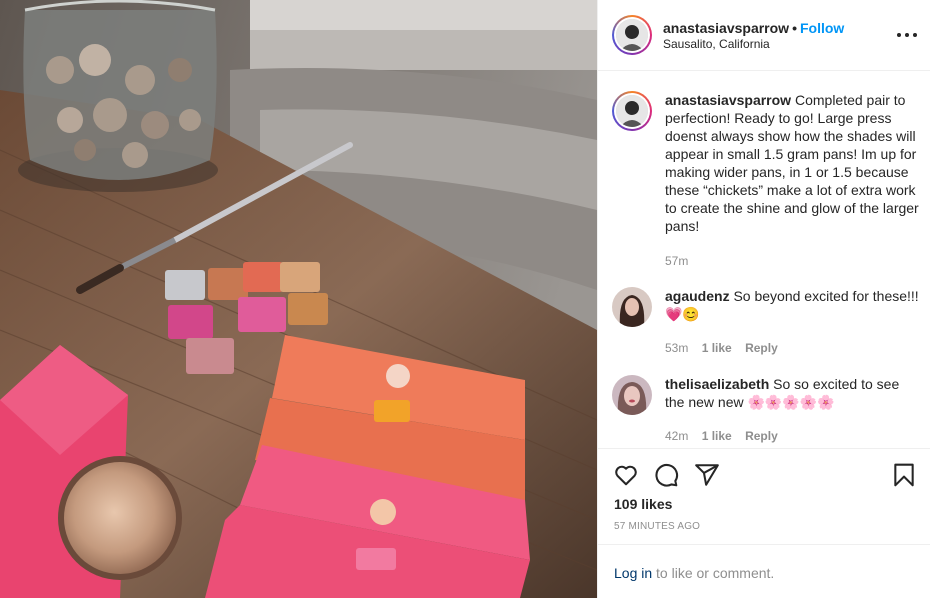  I want to click on login-prompt-text: Log in to like or comment., so click(694, 573).